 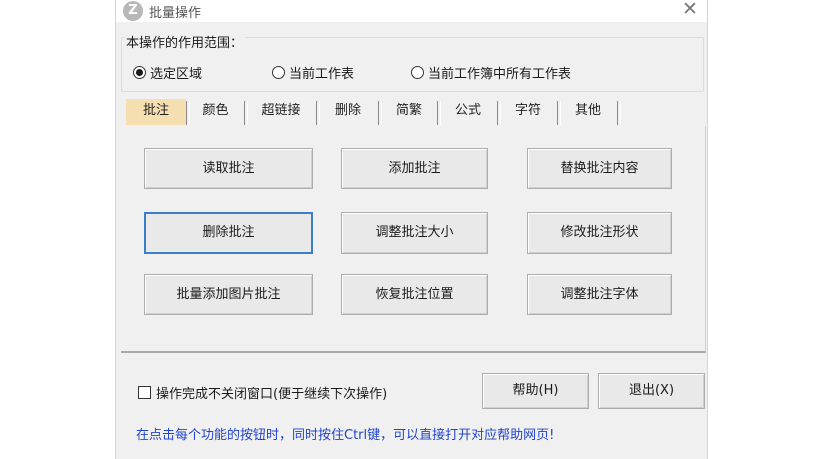 What do you see at coordinates (588, 112) in the screenshot?
I see `tab-other: 其他` at bounding box center [588, 112].